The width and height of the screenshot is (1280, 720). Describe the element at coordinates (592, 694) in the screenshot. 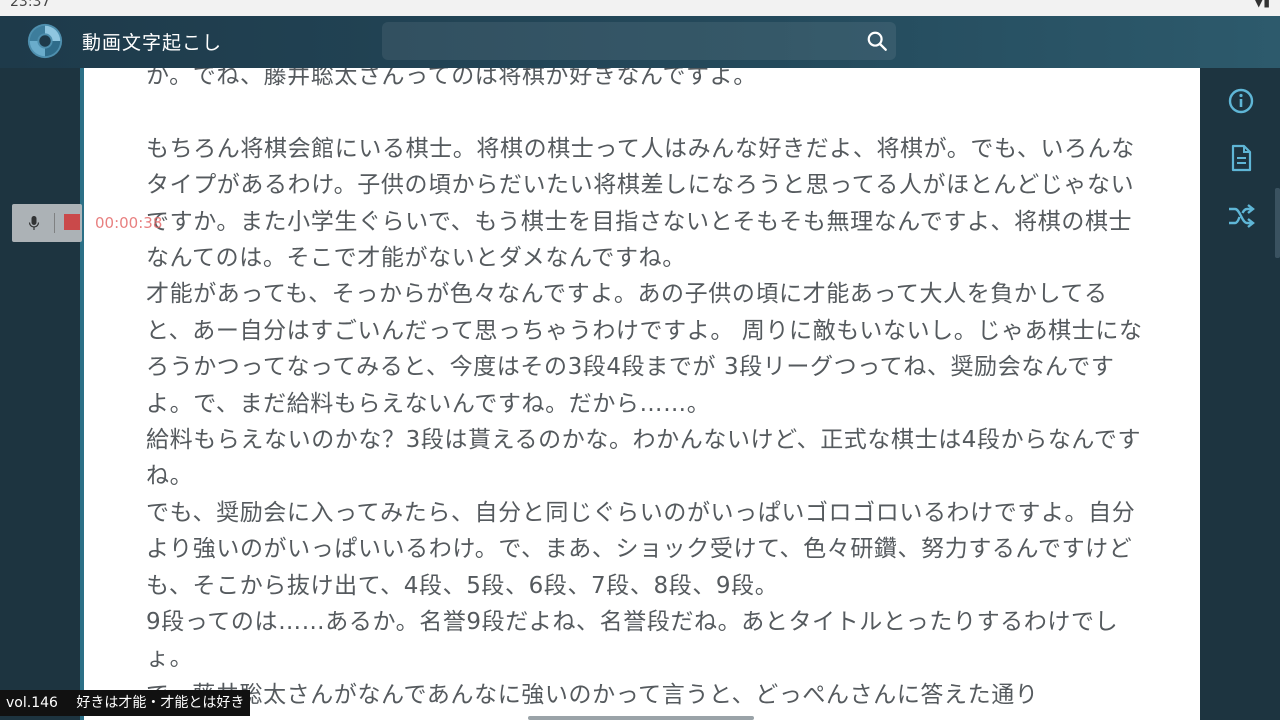

I see `transcript-paragraph: で、藤井聡太さんがなんであんなに強いのかって言うと、どっぺんさんに答えた通り` at that location.